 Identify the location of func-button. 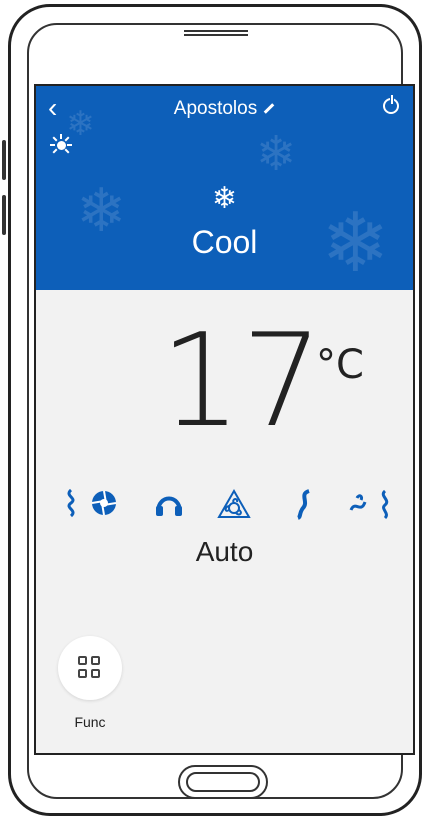
(90, 668).